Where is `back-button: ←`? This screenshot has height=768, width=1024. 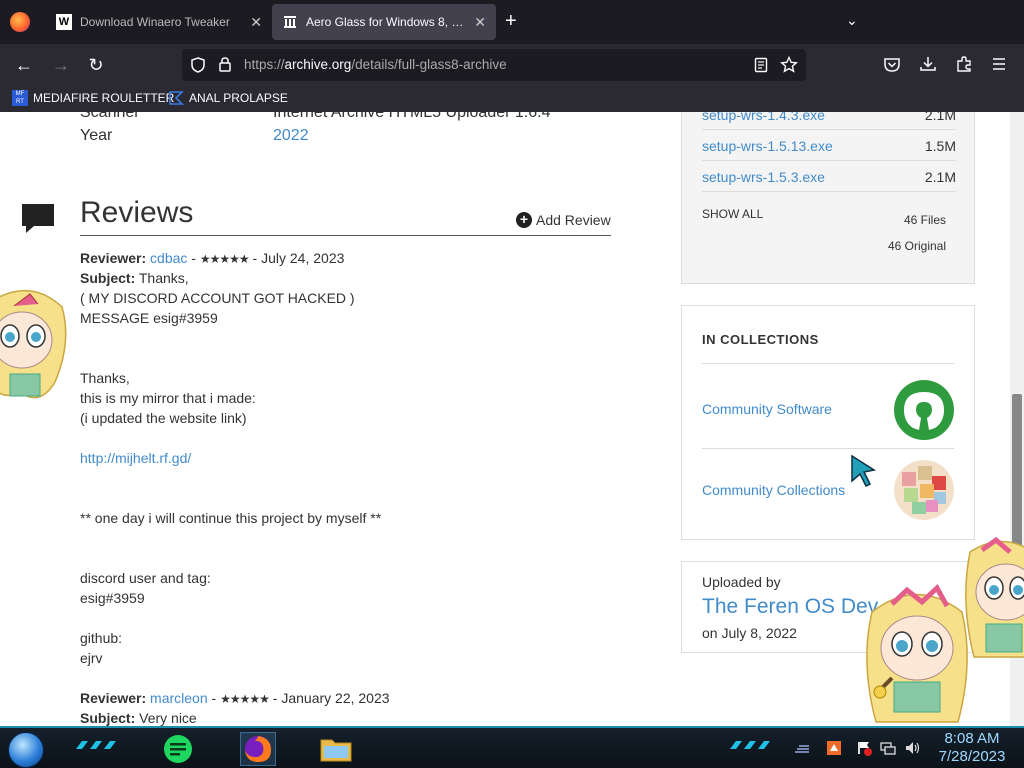
back-button: ← is located at coordinates (24, 65).